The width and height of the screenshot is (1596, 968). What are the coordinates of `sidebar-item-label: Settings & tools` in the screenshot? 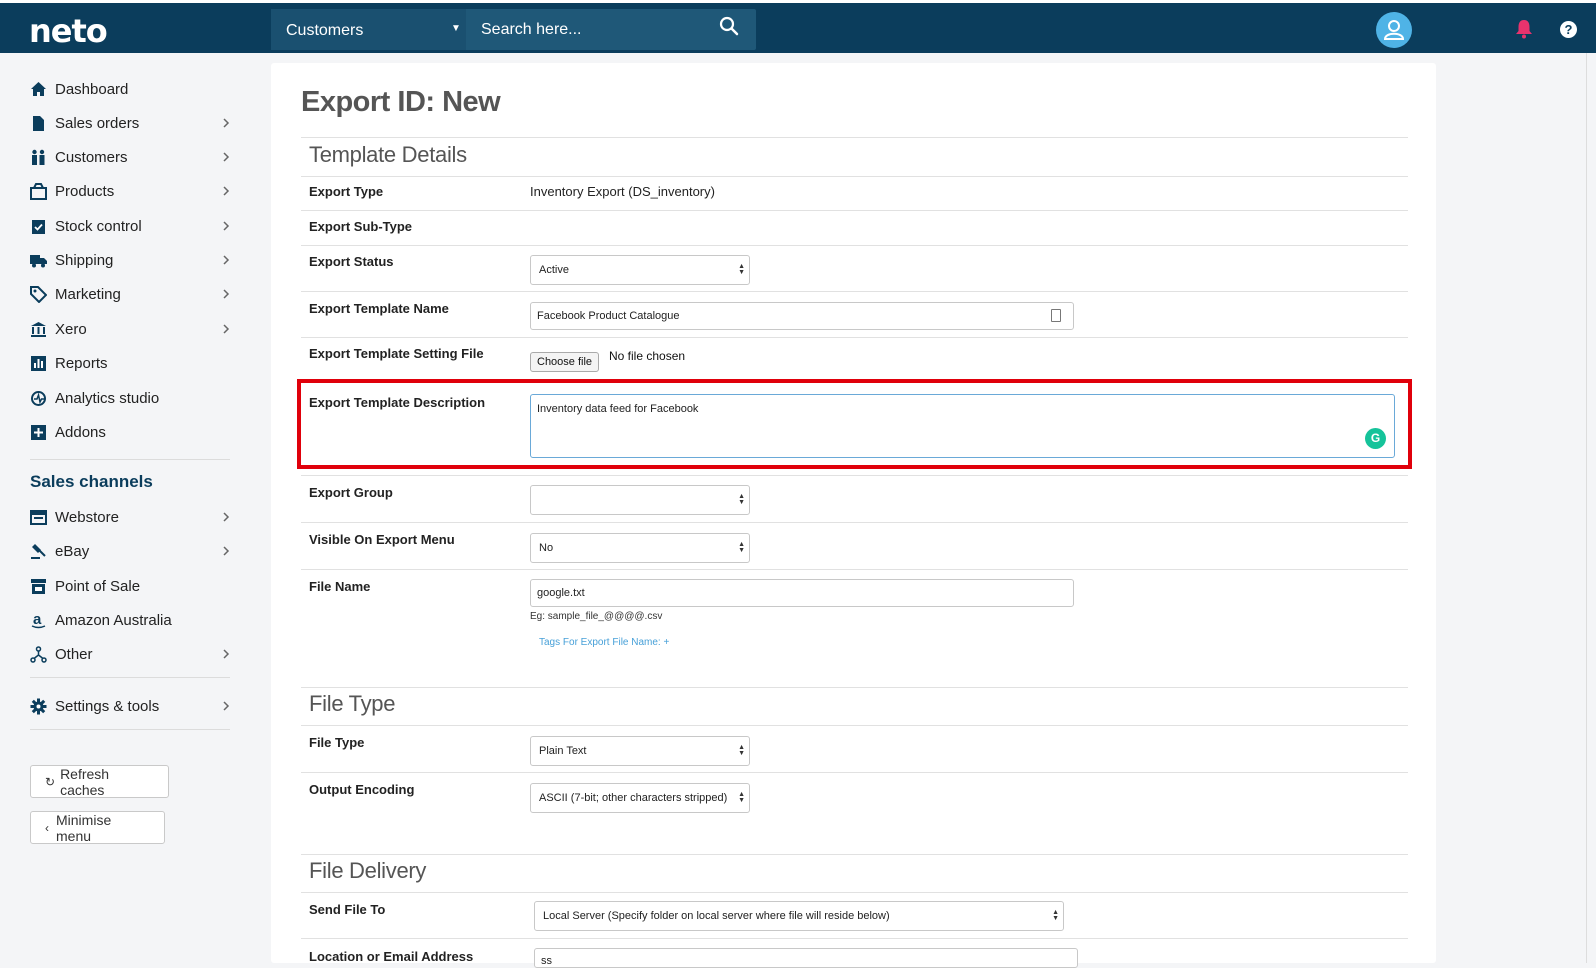 It's located at (107, 706).